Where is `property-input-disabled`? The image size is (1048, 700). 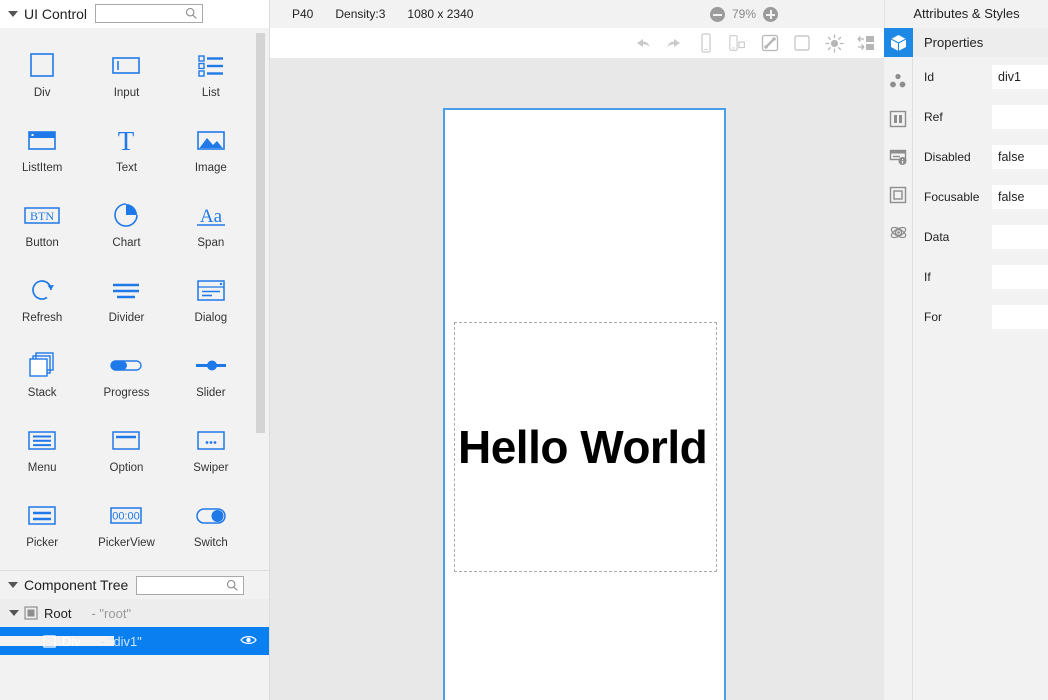
property-input-disabled is located at coordinates (1020, 157).